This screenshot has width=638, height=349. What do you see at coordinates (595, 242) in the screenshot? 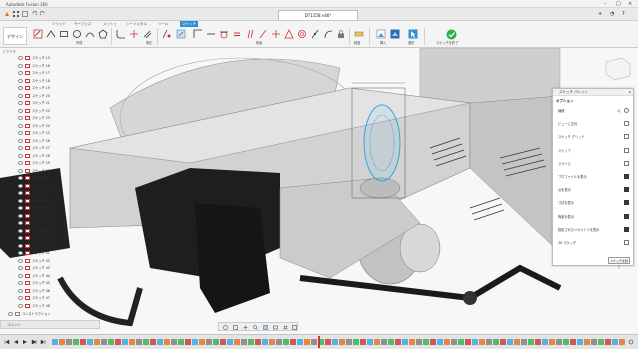
I see `palette-option-row: 3D スケッチ` at bounding box center [595, 242].